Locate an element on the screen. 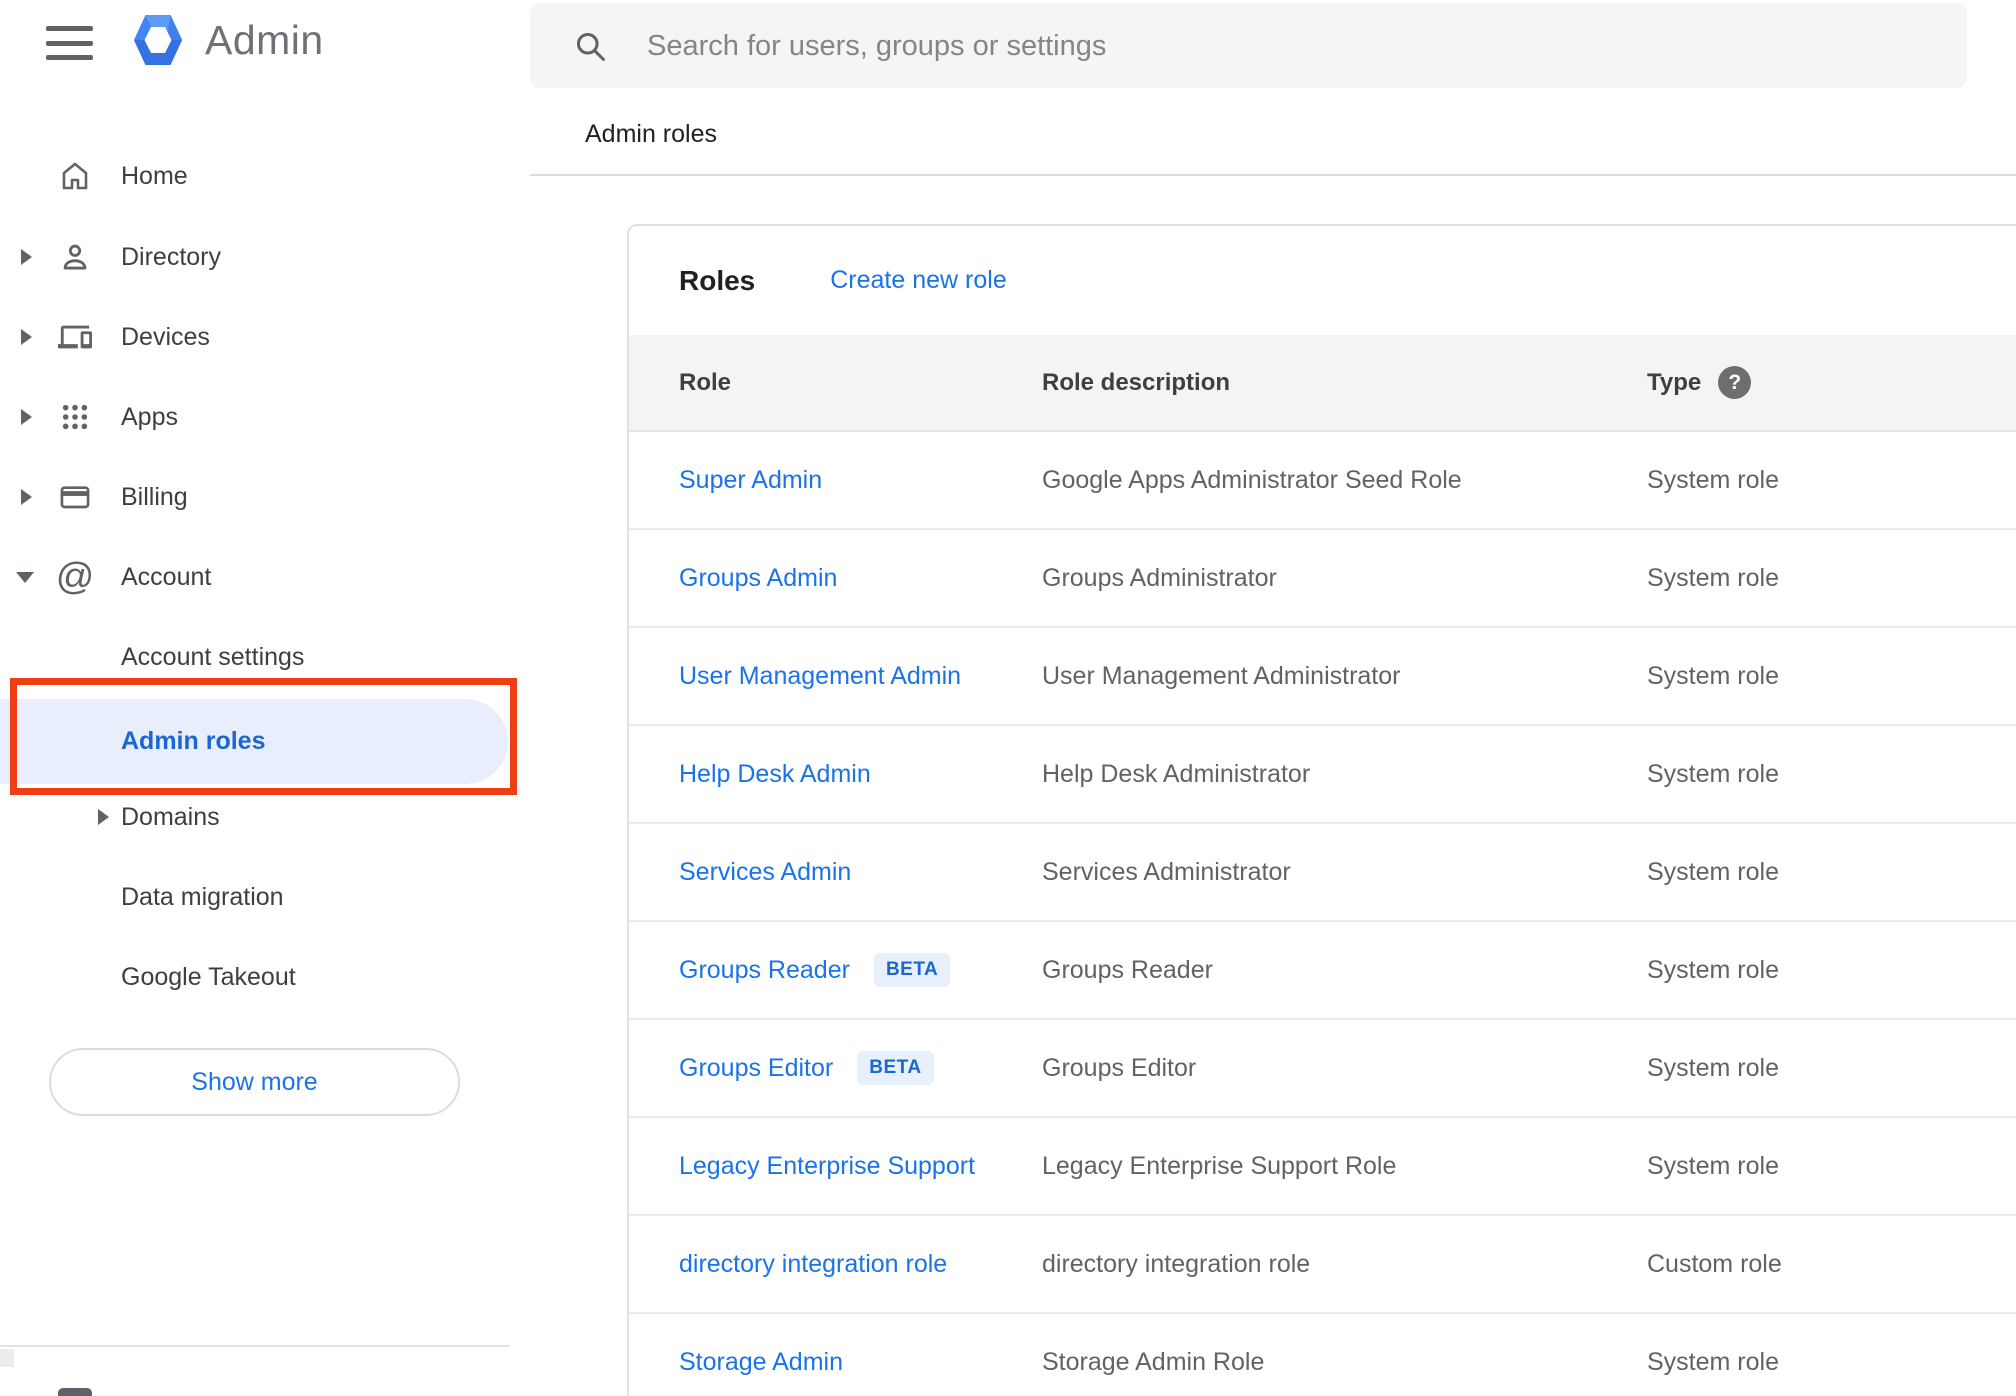 The image size is (2016, 1396). sidebar-item-billing: Billing is located at coordinates (254, 497).